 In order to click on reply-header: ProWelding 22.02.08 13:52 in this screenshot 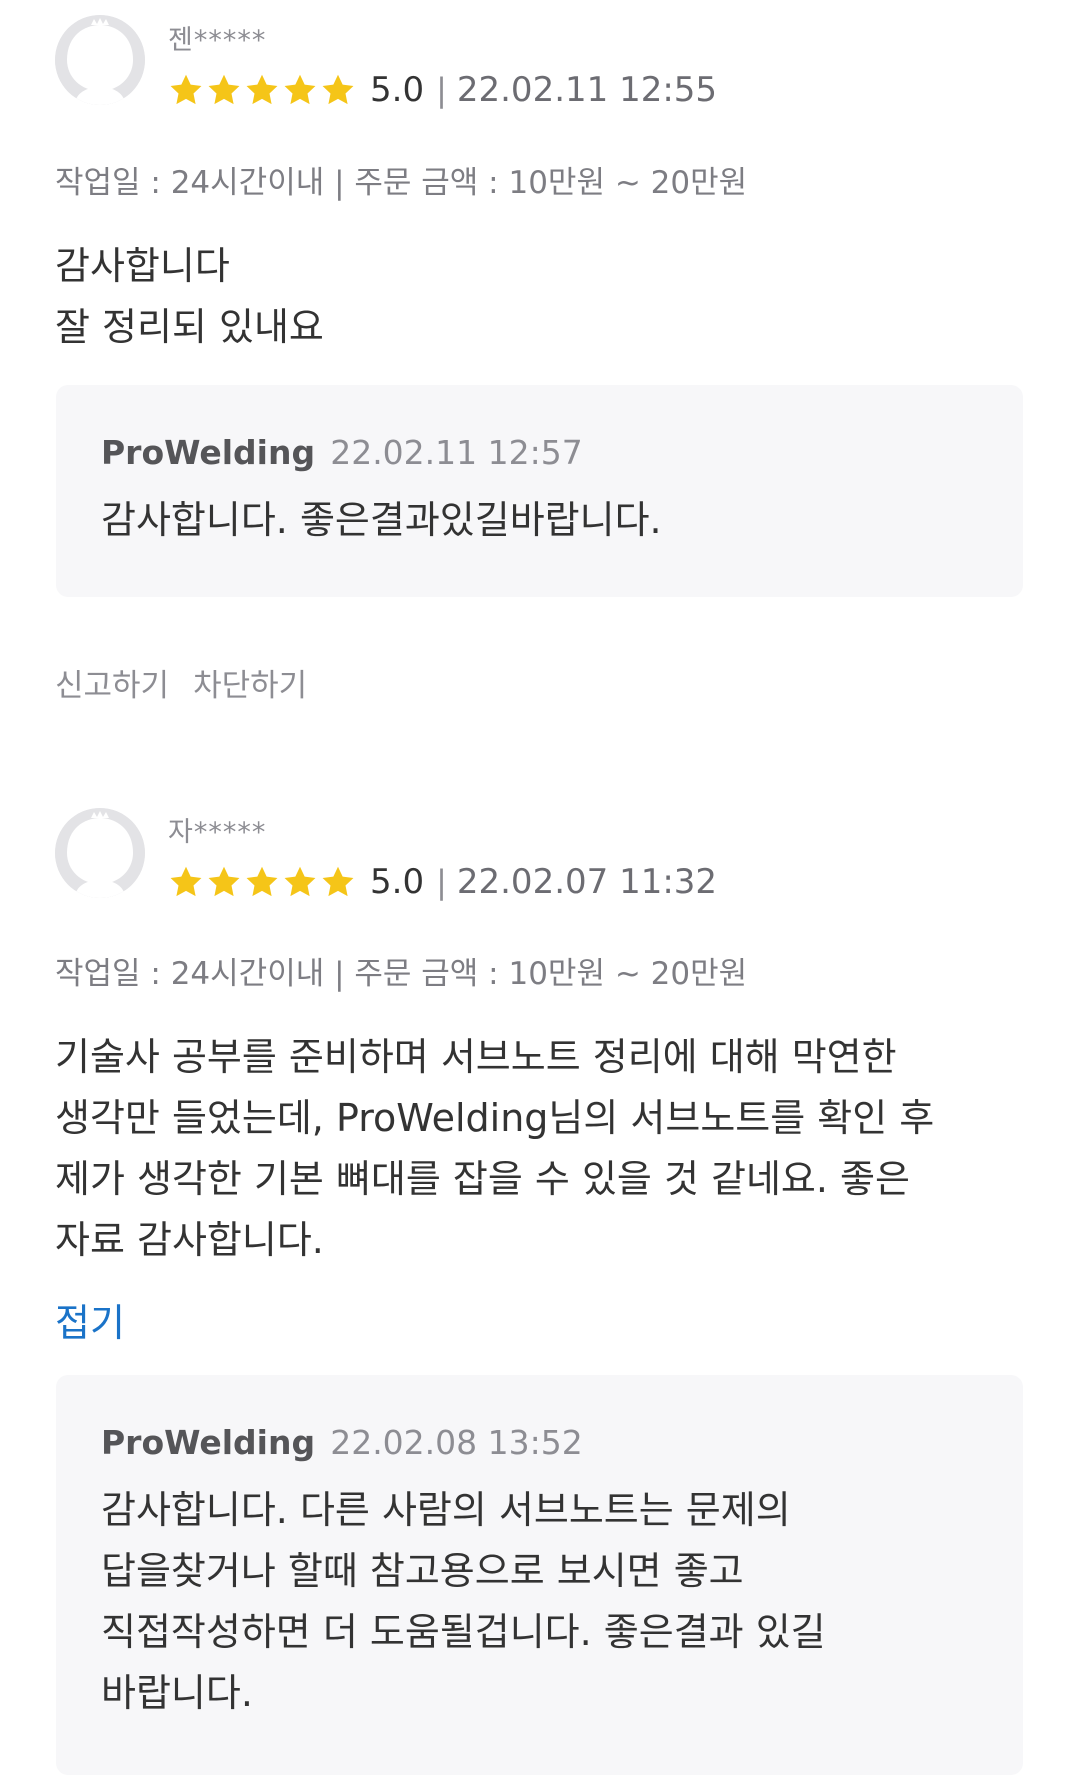, I will do `click(342, 1442)`.